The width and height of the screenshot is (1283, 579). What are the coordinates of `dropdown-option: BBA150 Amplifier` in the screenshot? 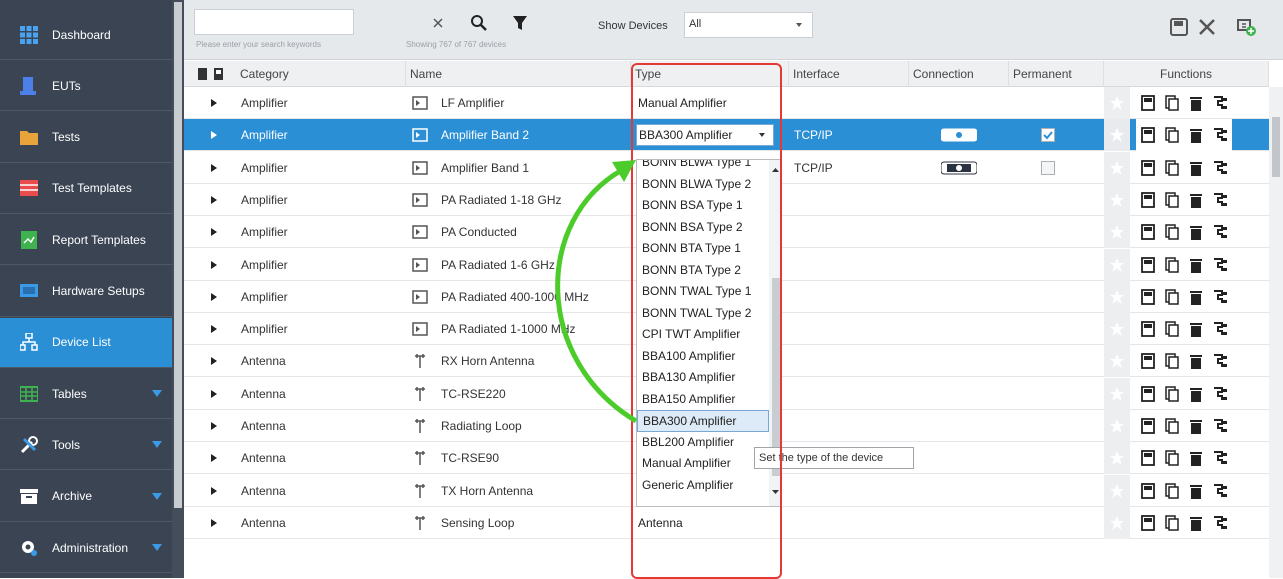 It's located at (703, 400).